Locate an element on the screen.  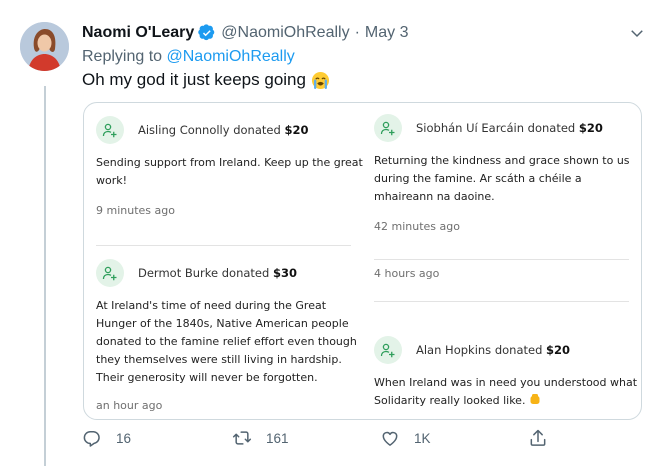
thread-line is located at coordinates (45, 276).